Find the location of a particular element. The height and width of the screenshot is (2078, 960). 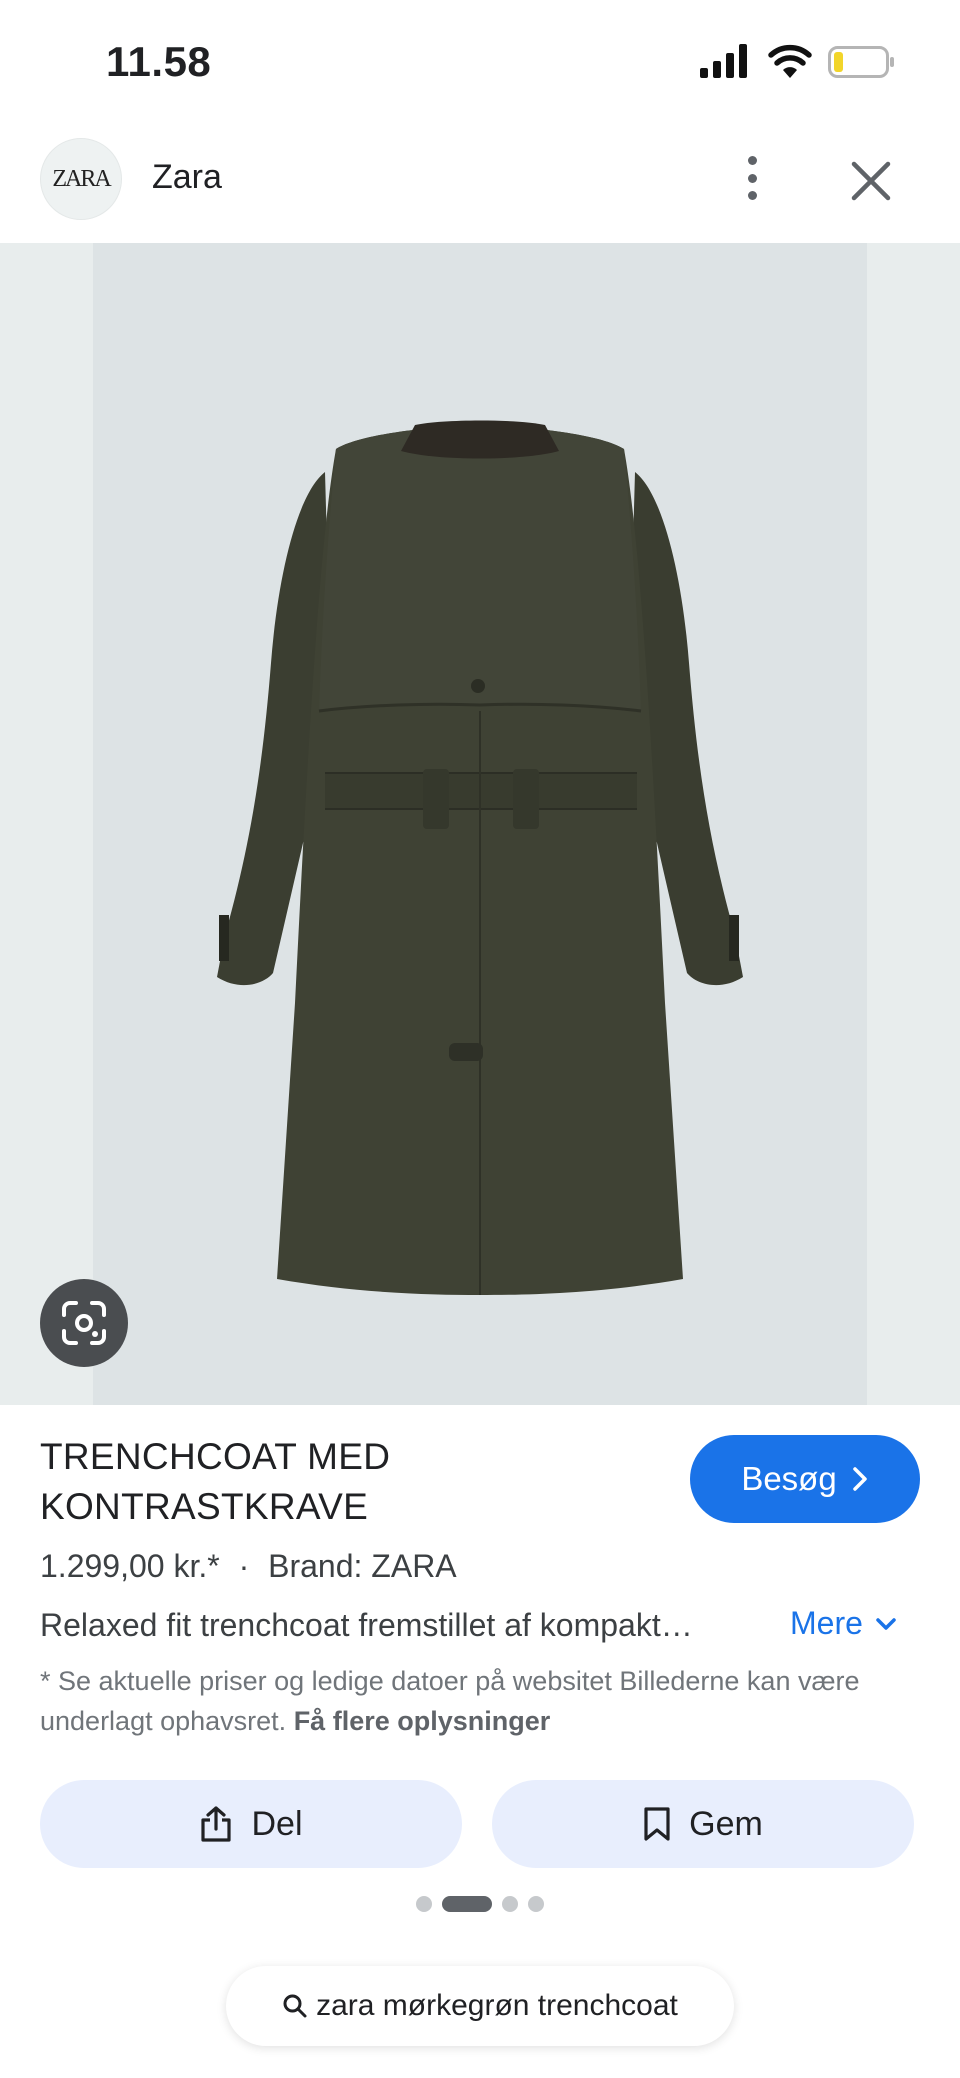

carousel-indicator is located at coordinates (480, 1904).